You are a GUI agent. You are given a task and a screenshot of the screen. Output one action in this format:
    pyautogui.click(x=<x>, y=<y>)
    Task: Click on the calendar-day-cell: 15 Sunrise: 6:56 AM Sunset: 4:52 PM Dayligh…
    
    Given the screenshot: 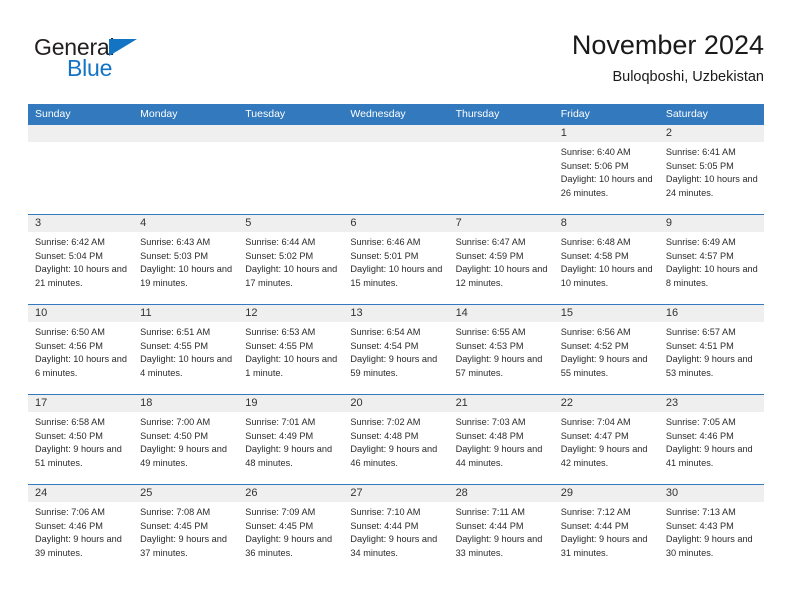 What is the action you would take?
    pyautogui.click(x=606, y=349)
    